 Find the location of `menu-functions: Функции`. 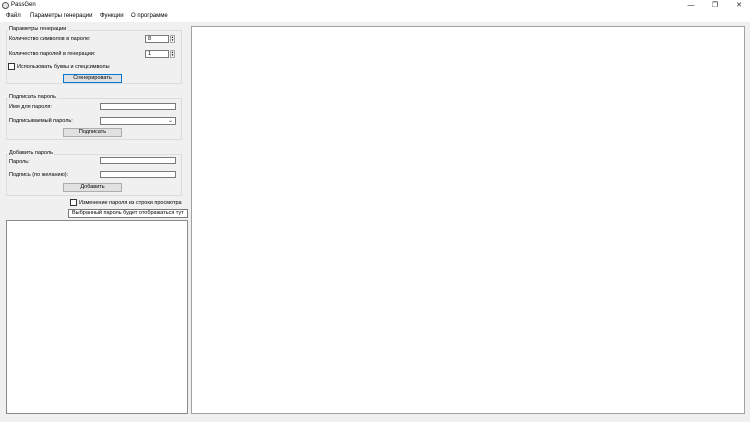

menu-functions: Функции is located at coordinates (112, 16).